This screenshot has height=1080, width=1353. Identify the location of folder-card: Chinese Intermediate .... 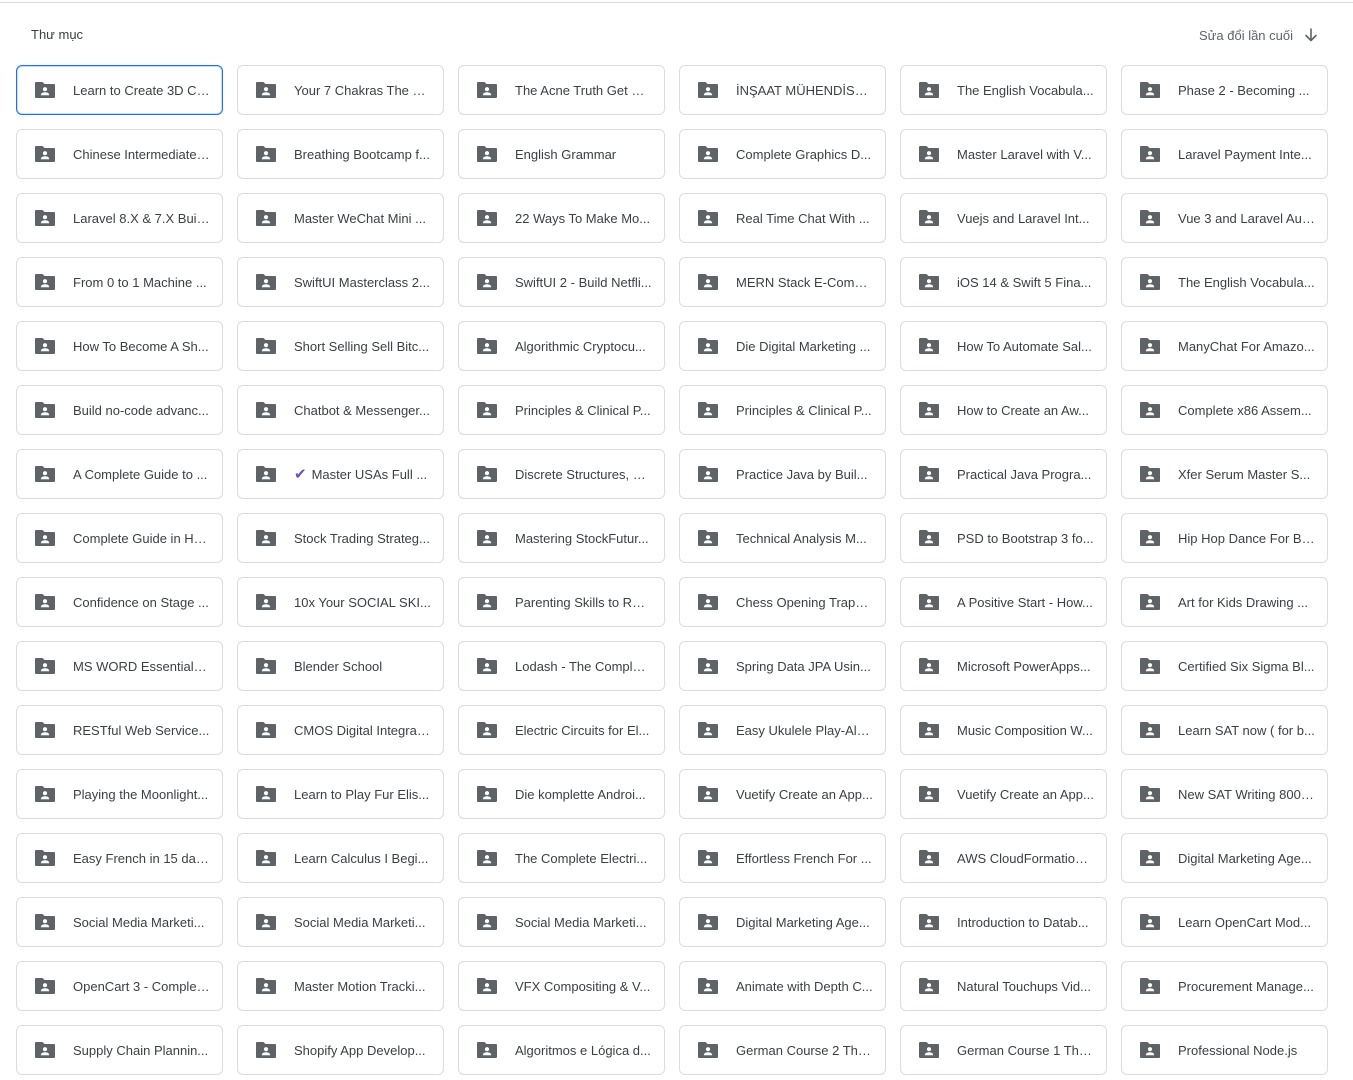
(119, 154).